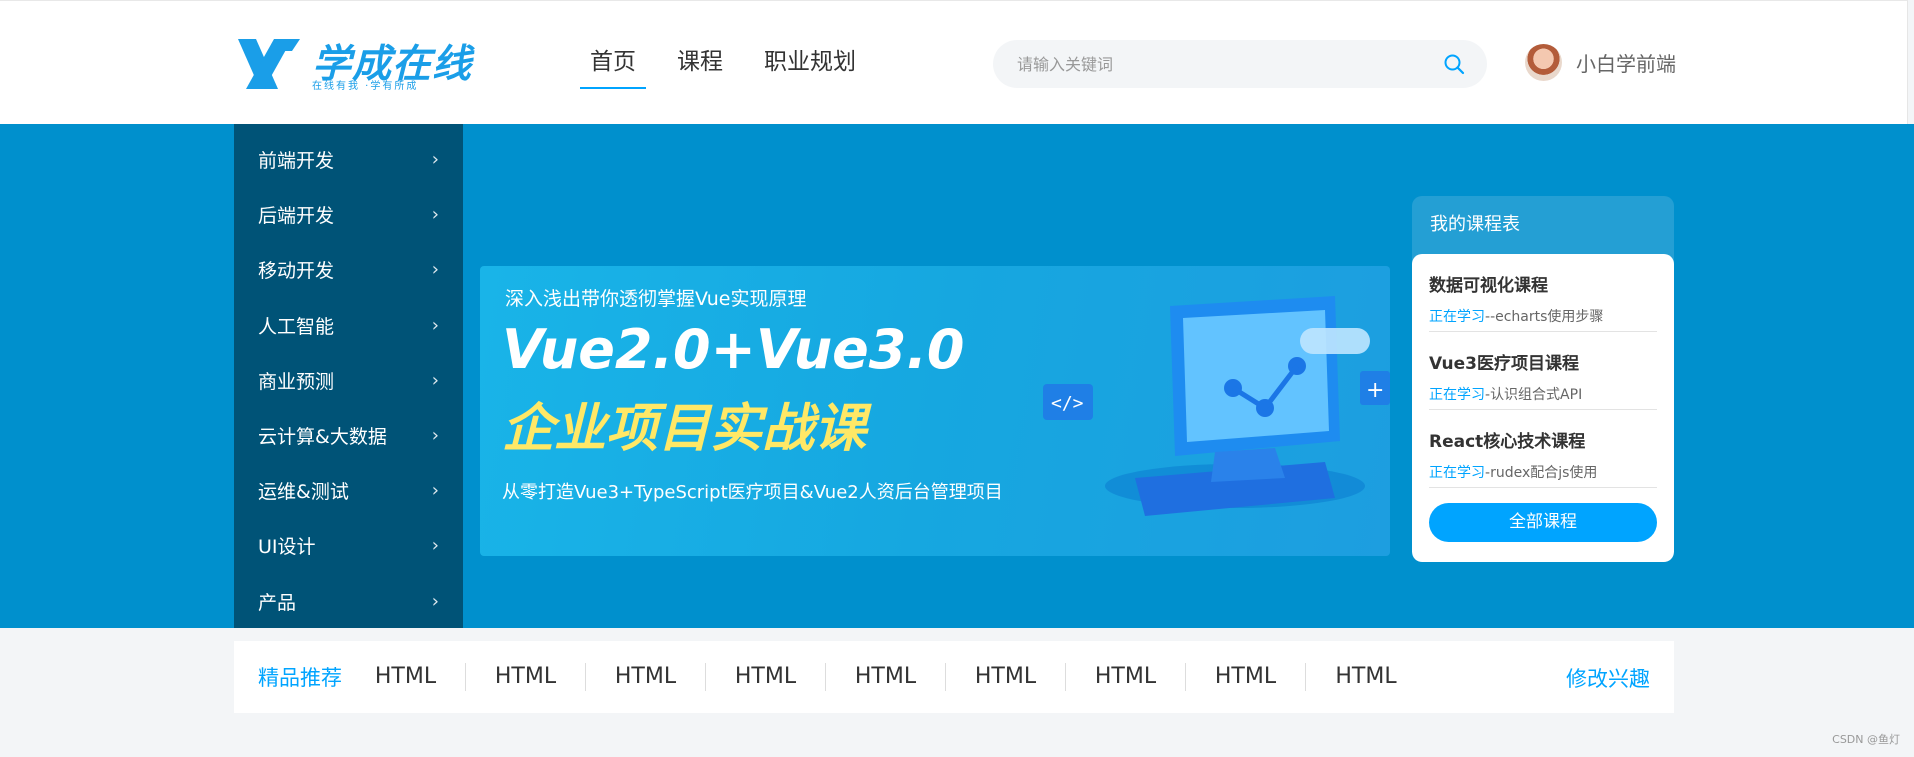 The width and height of the screenshot is (1914, 757). What do you see at coordinates (296, 216) in the screenshot?
I see `sidebar-item-label: 后端开发` at bounding box center [296, 216].